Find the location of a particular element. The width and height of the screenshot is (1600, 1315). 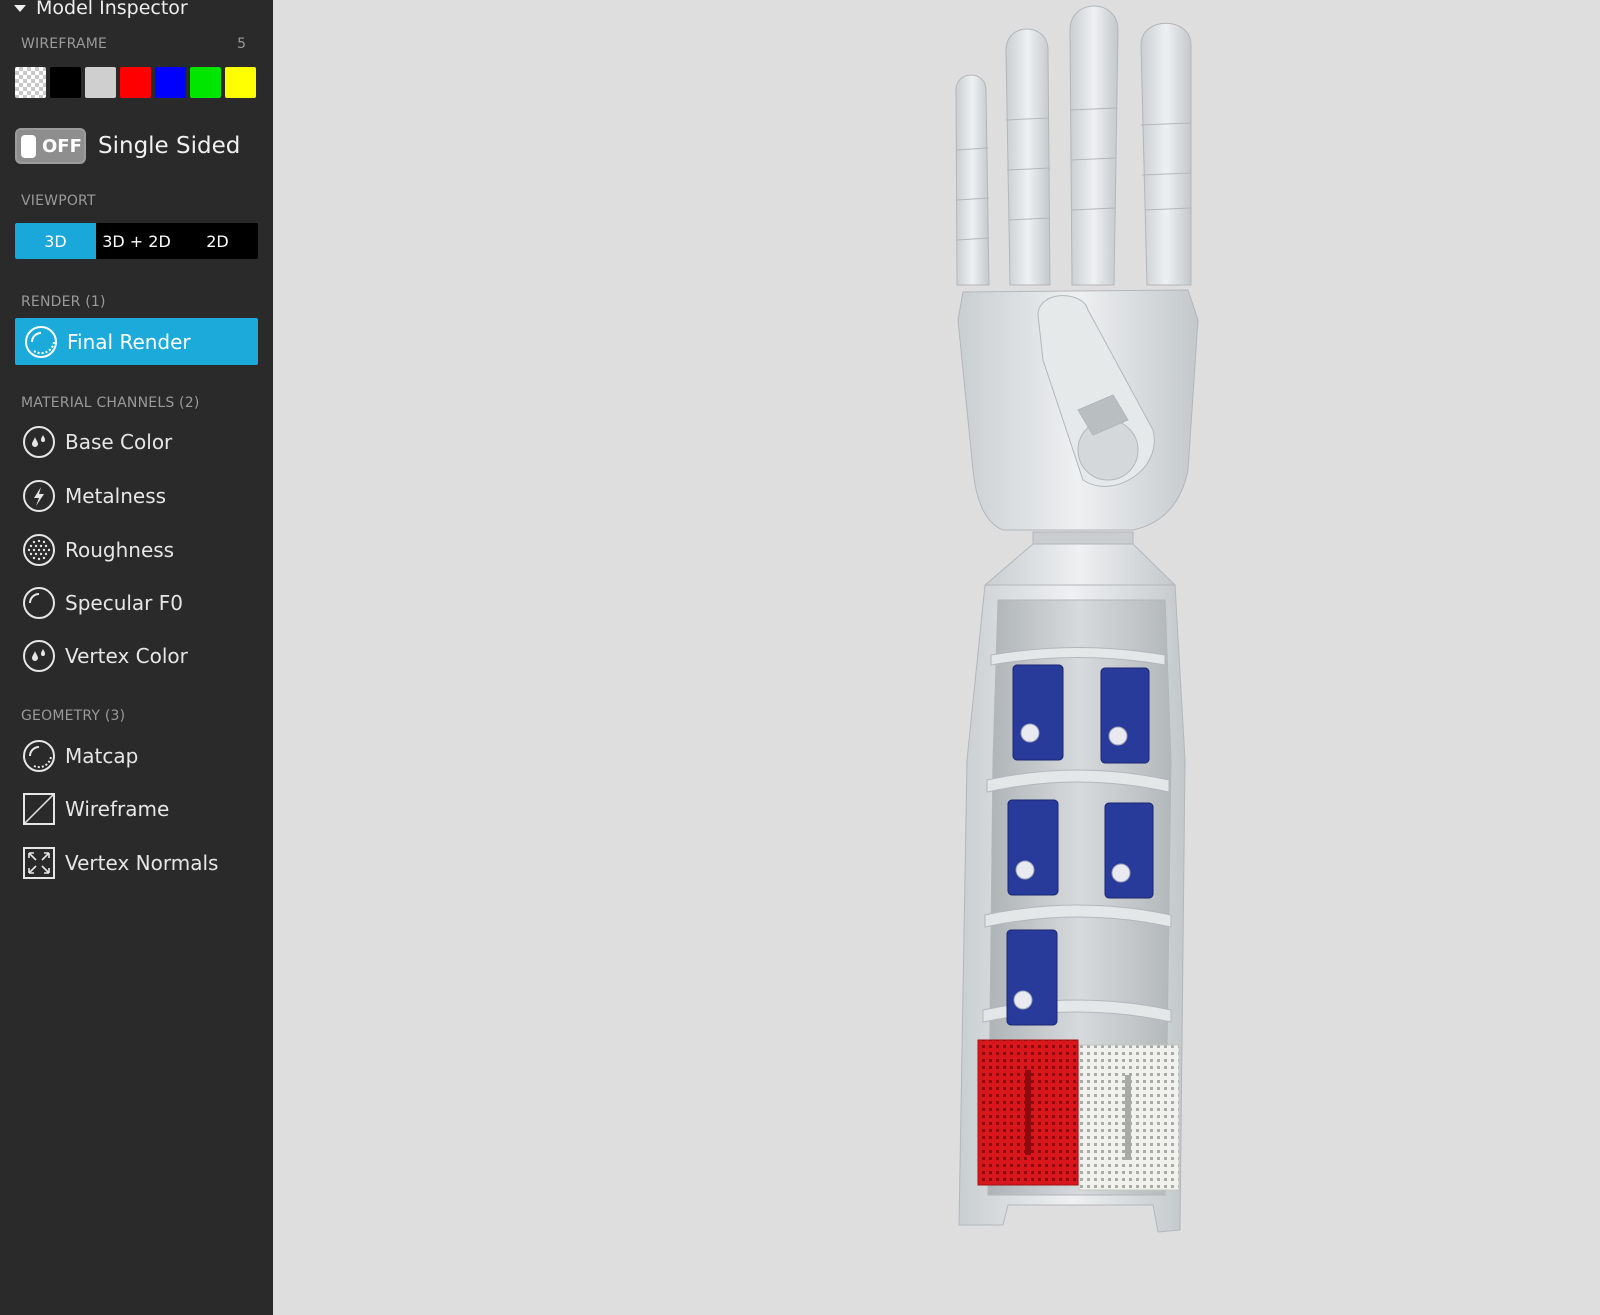

material-channels-label: MATERIAL CHANNELS (2) is located at coordinates (110, 403).